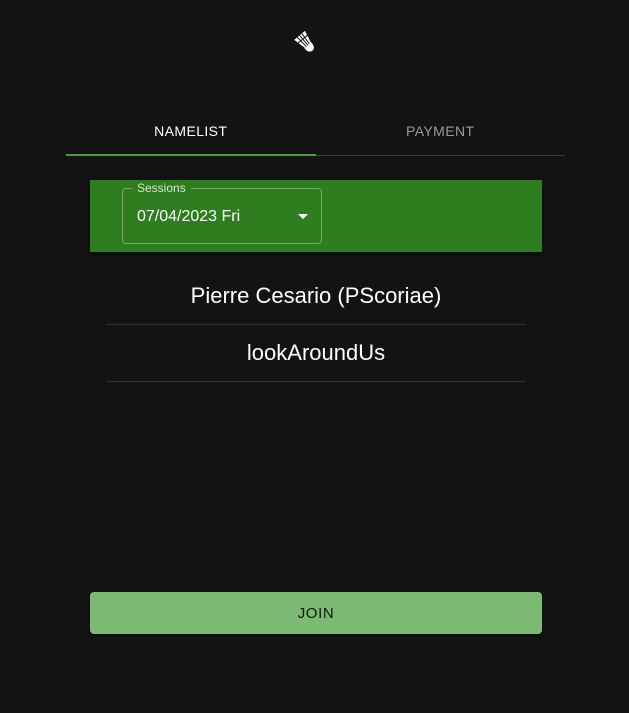 The image size is (629, 713). I want to click on list-item: lookAroundUs, so click(316, 353).